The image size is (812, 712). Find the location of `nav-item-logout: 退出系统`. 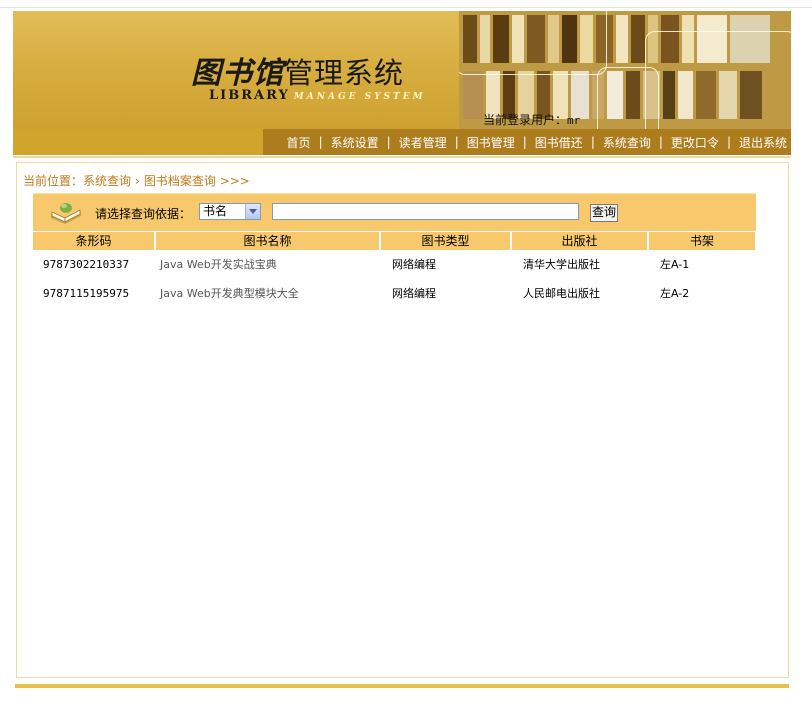

nav-item-logout: 退出系统 is located at coordinates (763, 142).